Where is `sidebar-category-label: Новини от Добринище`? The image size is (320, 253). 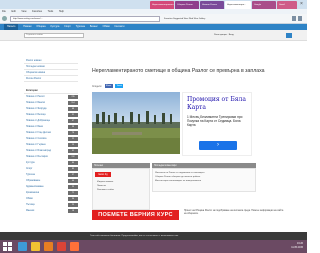 sidebar-category-label: Новини от Добринище is located at coordinates (38, 121).